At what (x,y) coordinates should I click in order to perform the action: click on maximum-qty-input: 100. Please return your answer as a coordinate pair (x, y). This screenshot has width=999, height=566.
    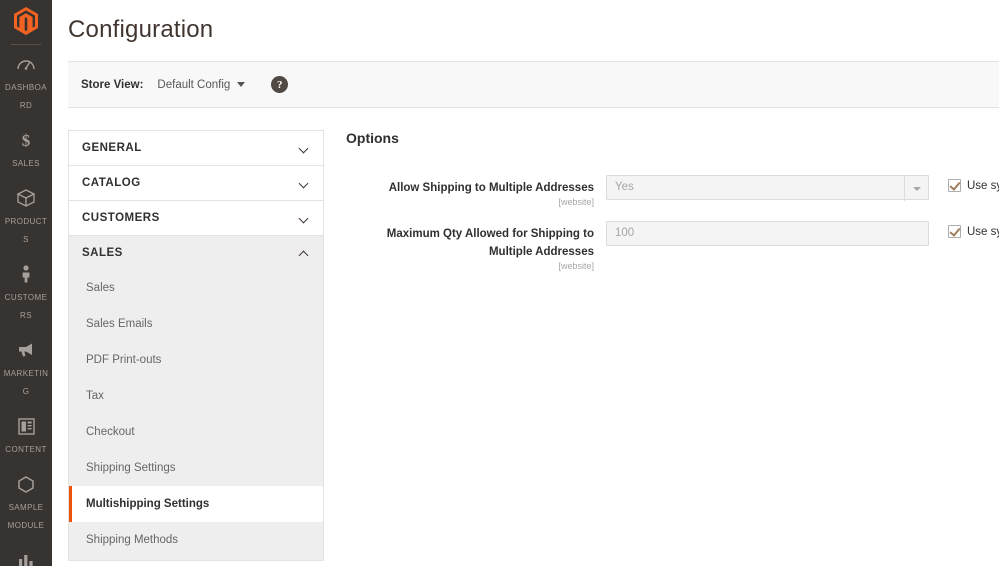
    Looking at the image, I should click on (767, 233).